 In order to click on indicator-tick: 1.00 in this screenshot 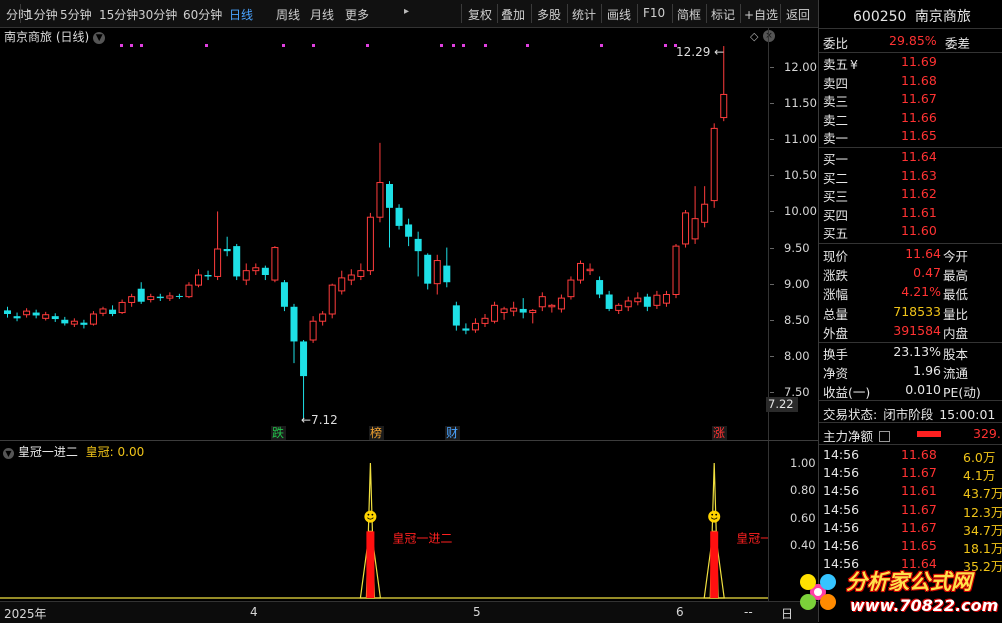, I will do `click(803, 463)`.